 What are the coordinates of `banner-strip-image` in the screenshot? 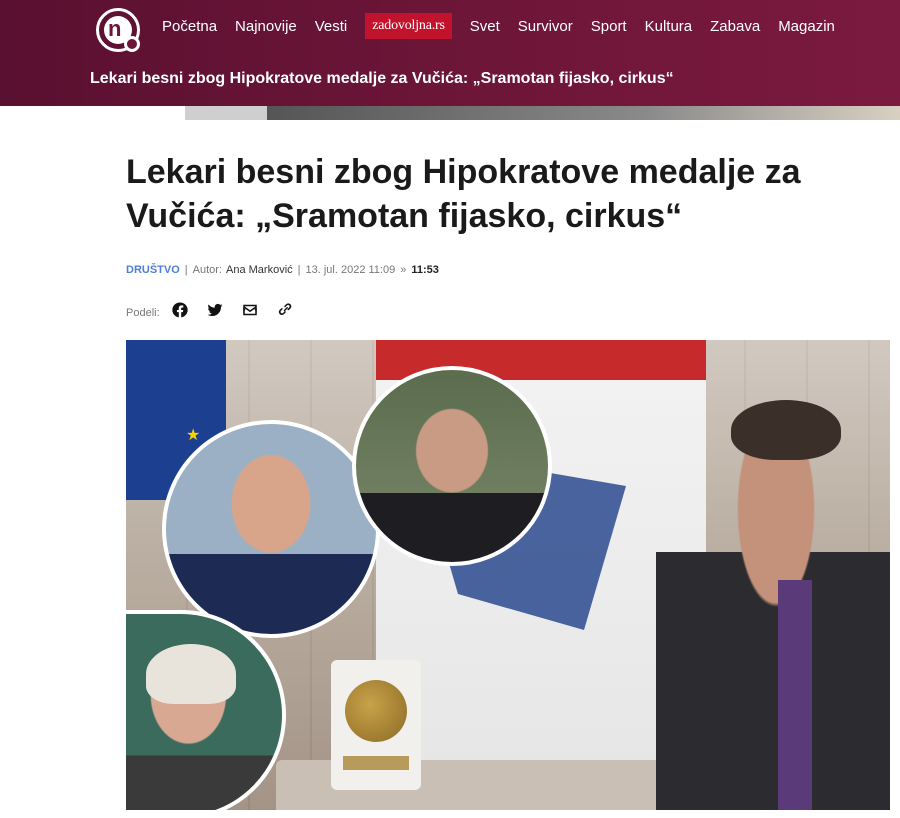 It's located at (583, 113).